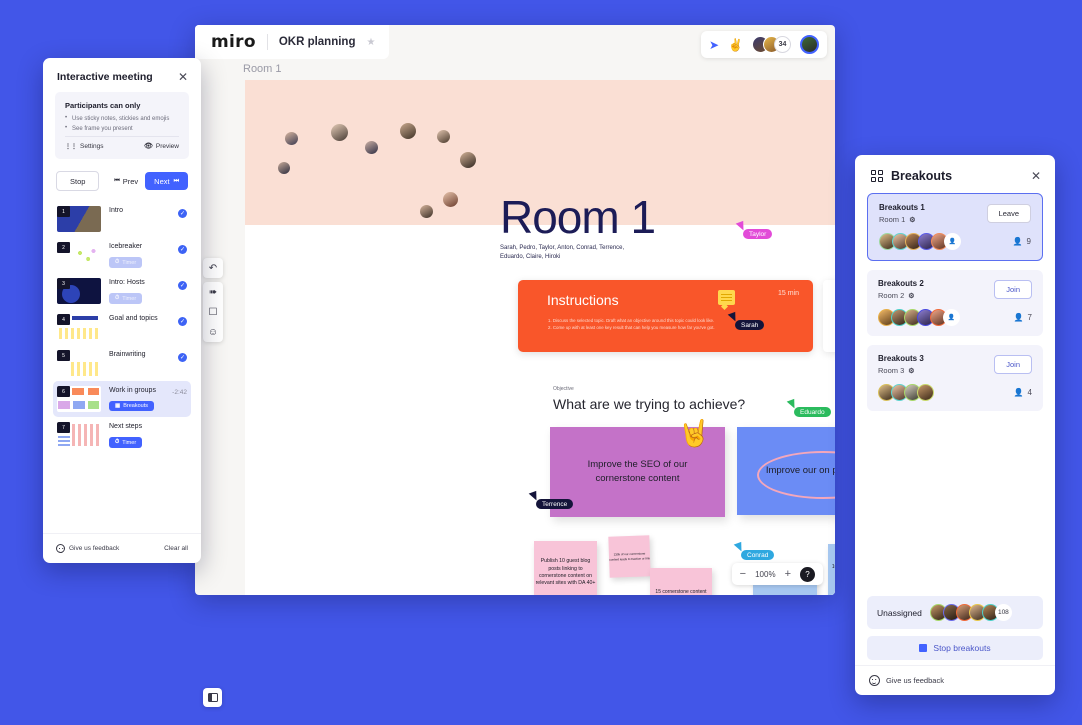 The height and width of the screenshot is (725, 1082). What do you see at coordinates (63, 247) in the screenshot?
I see `slide-number: 2` at bounding box center [63, 247].